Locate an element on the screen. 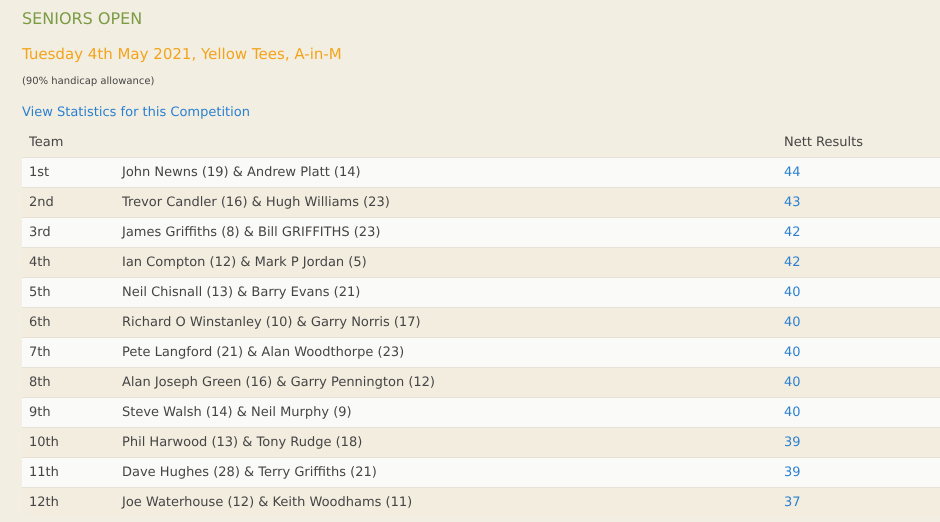 The height and width of the screenshot is (522, 940). team-cell-text: Alan Joseph Green (16) & Garry Pennington (12) is located at coordinates (279, 382).